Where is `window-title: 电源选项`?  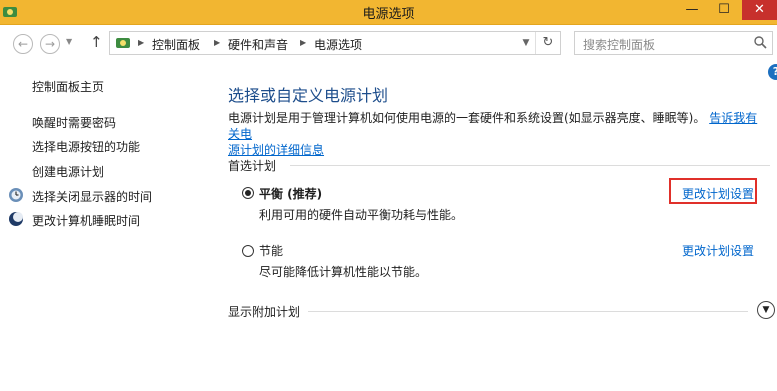
window-title: 电源选项 is located at coordinates (388, 14).